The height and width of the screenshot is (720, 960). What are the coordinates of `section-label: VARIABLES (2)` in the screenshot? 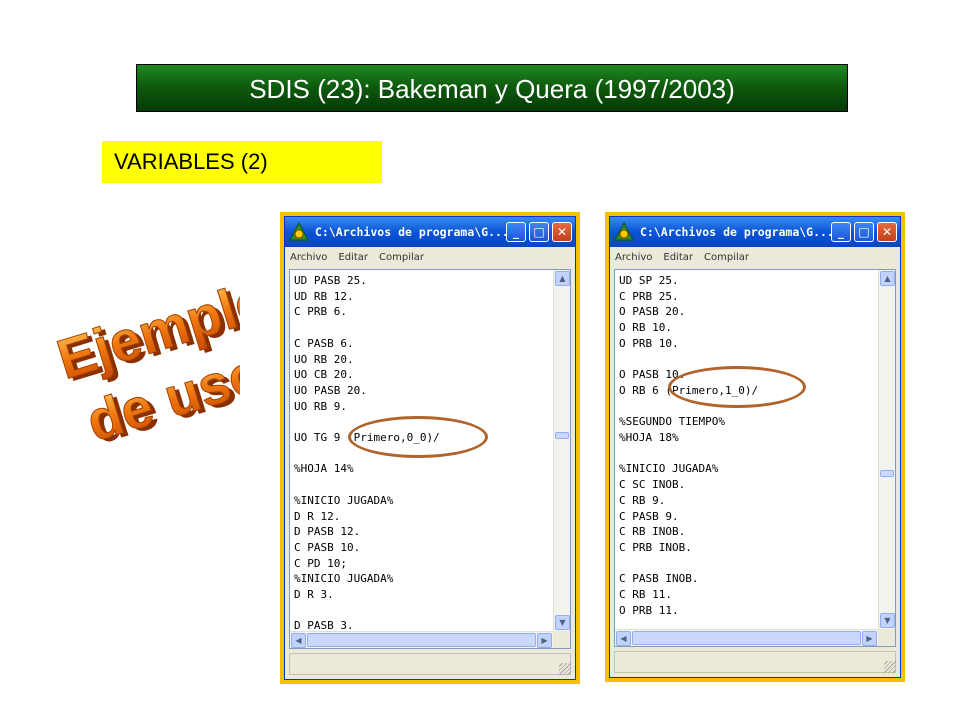 It's located at (242, 162).